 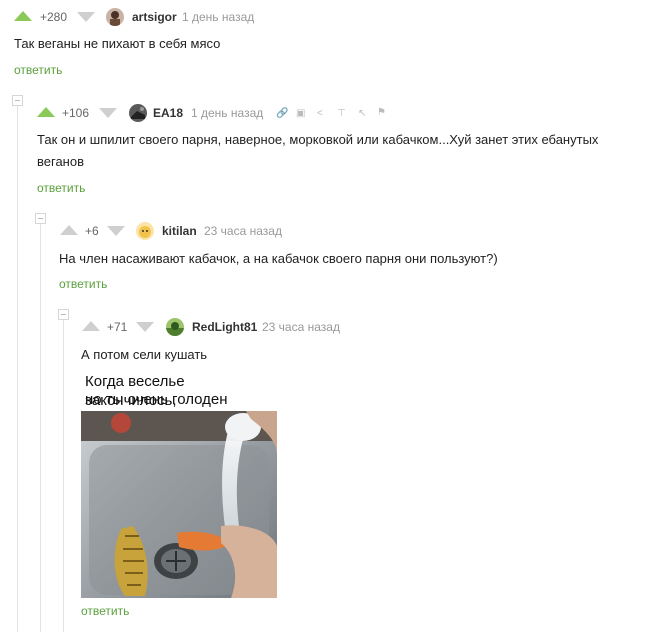 What do you see at coordinates (341, 114) in the screenshot?
I see `pin-icon: ⊤` at bounding box center [341, 114].